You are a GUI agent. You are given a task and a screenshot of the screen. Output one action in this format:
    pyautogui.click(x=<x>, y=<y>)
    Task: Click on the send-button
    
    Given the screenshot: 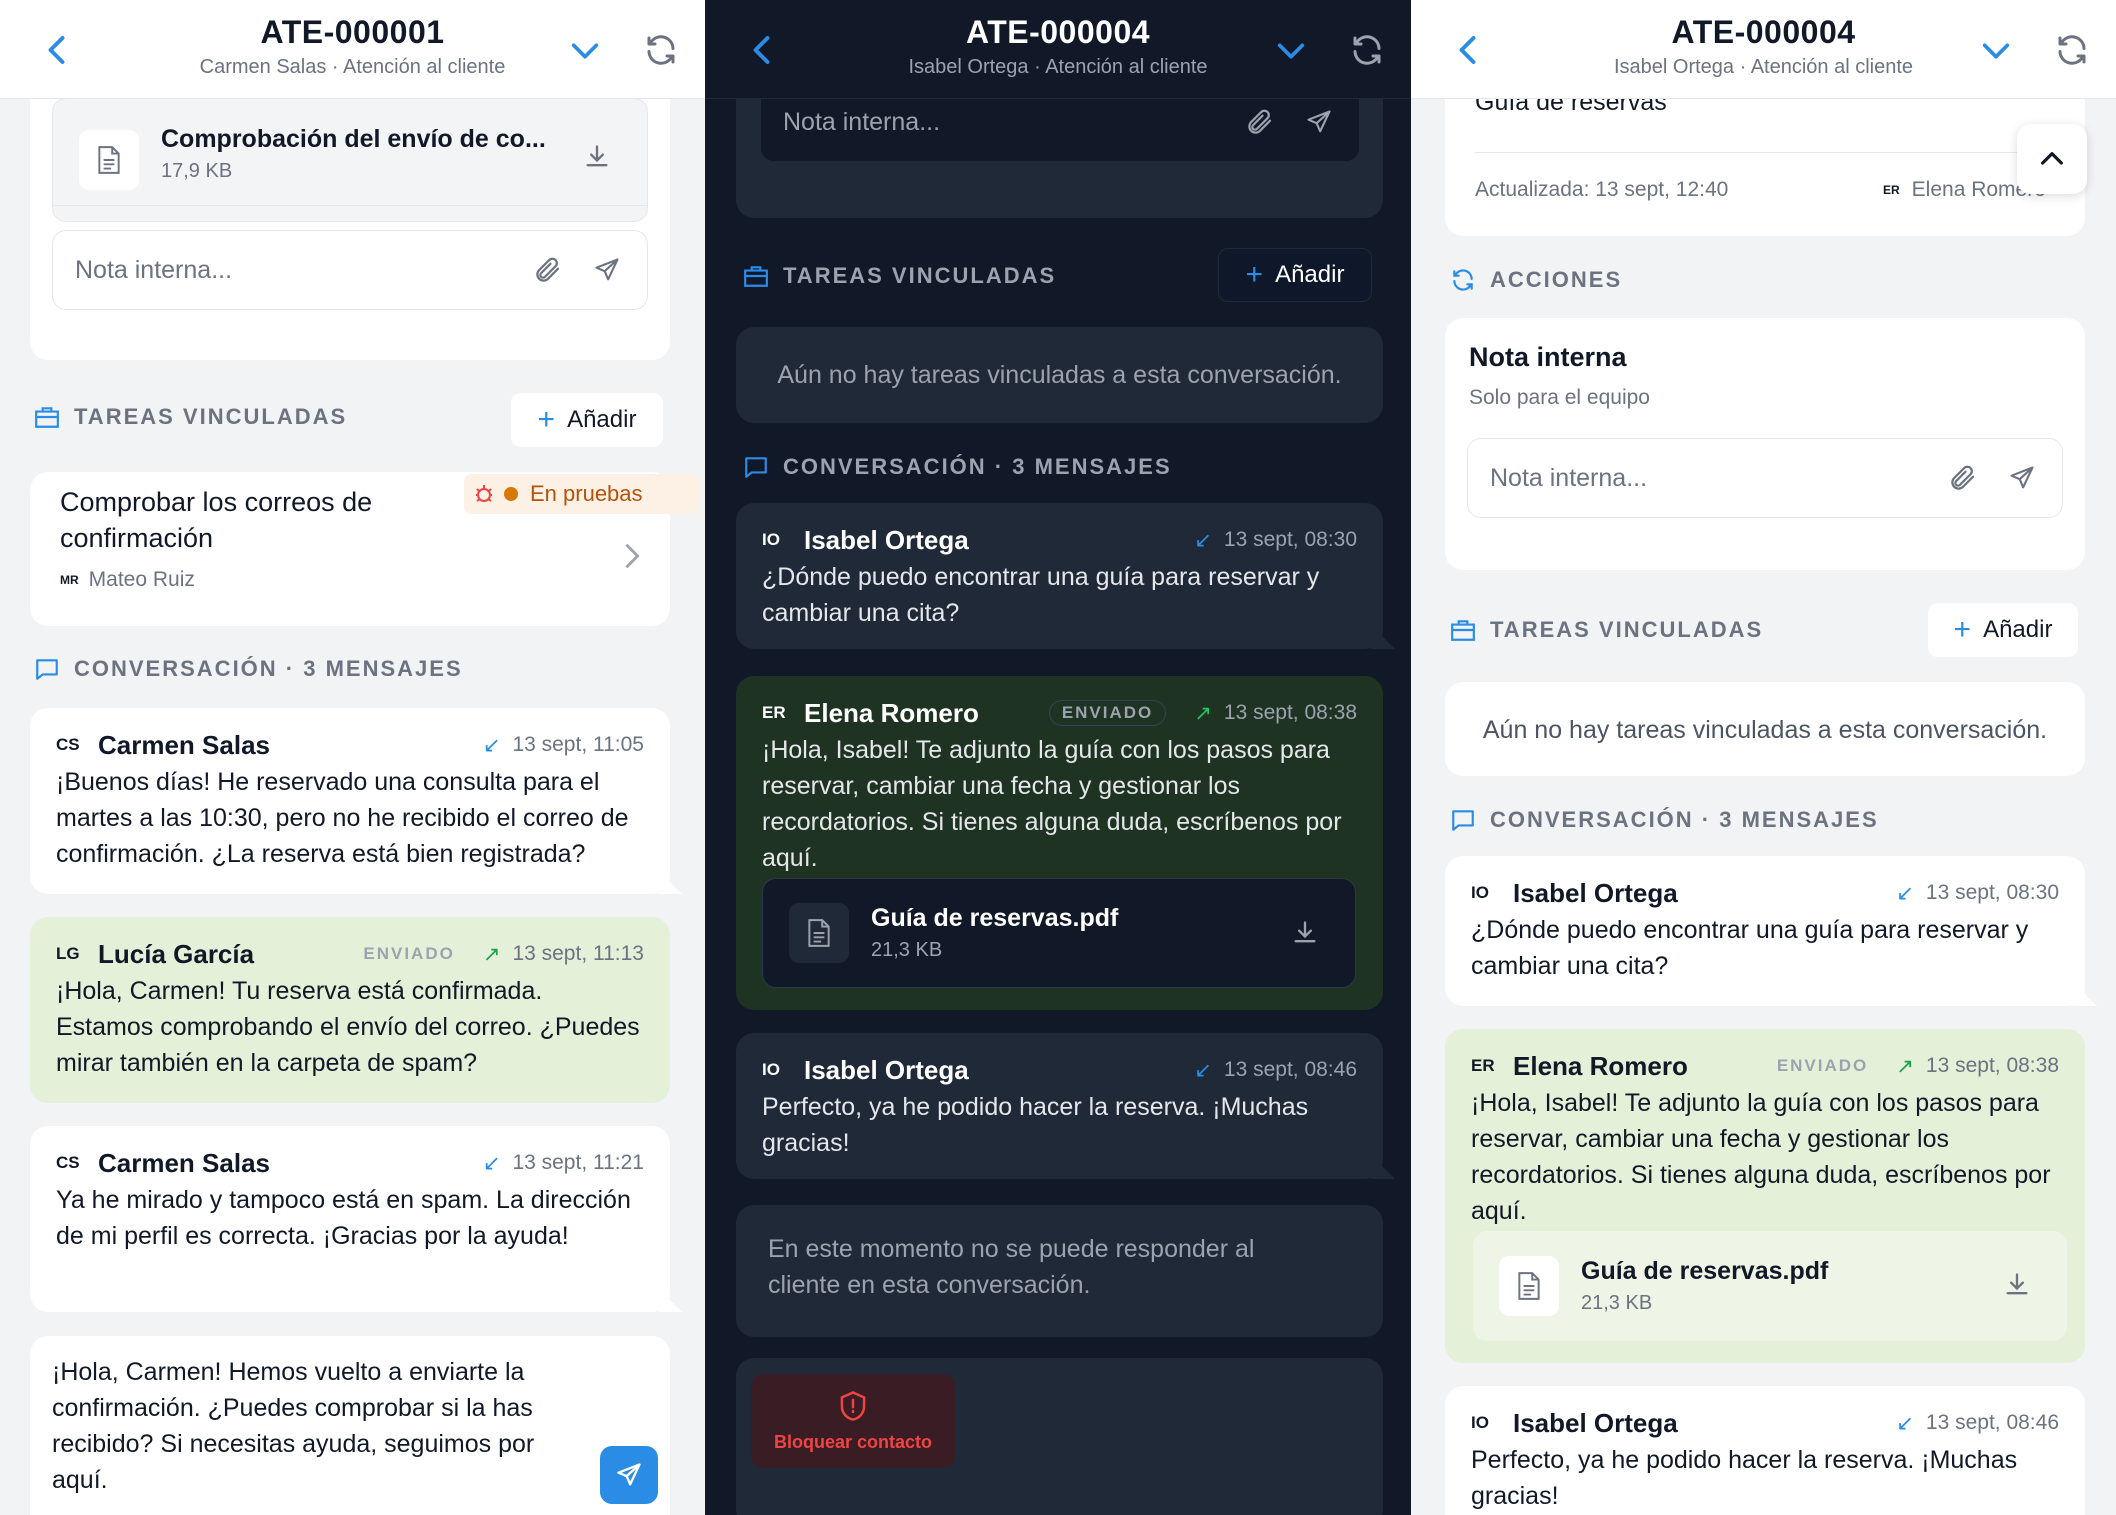 What is the action you would take?
    pyautogui.click(x=629, y=1475)
    